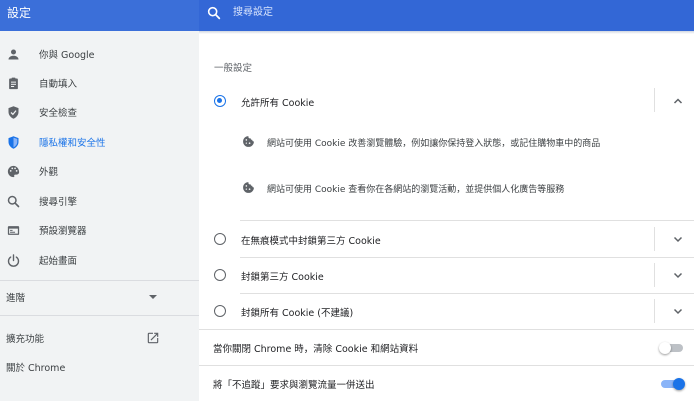 The image size is (694, 401). What do you see at coordinates (36, 368) in the screenshot?
I see `about-label: 關於 Chrome` at bounding box center [36, 368].